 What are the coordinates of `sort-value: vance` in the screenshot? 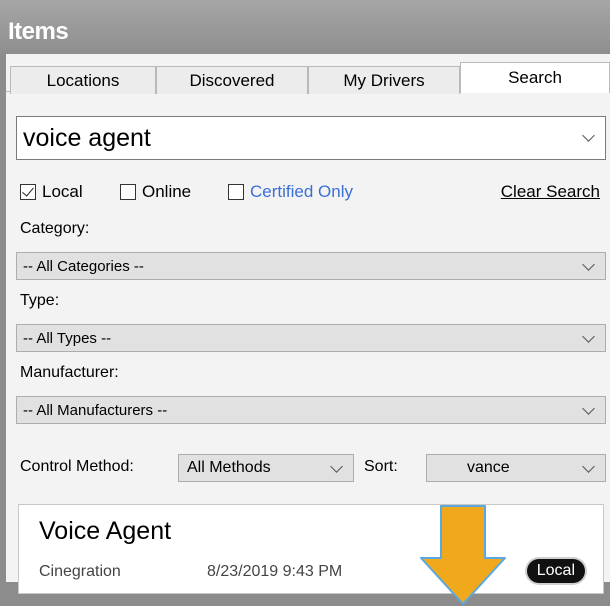 It's located at (488, 467).